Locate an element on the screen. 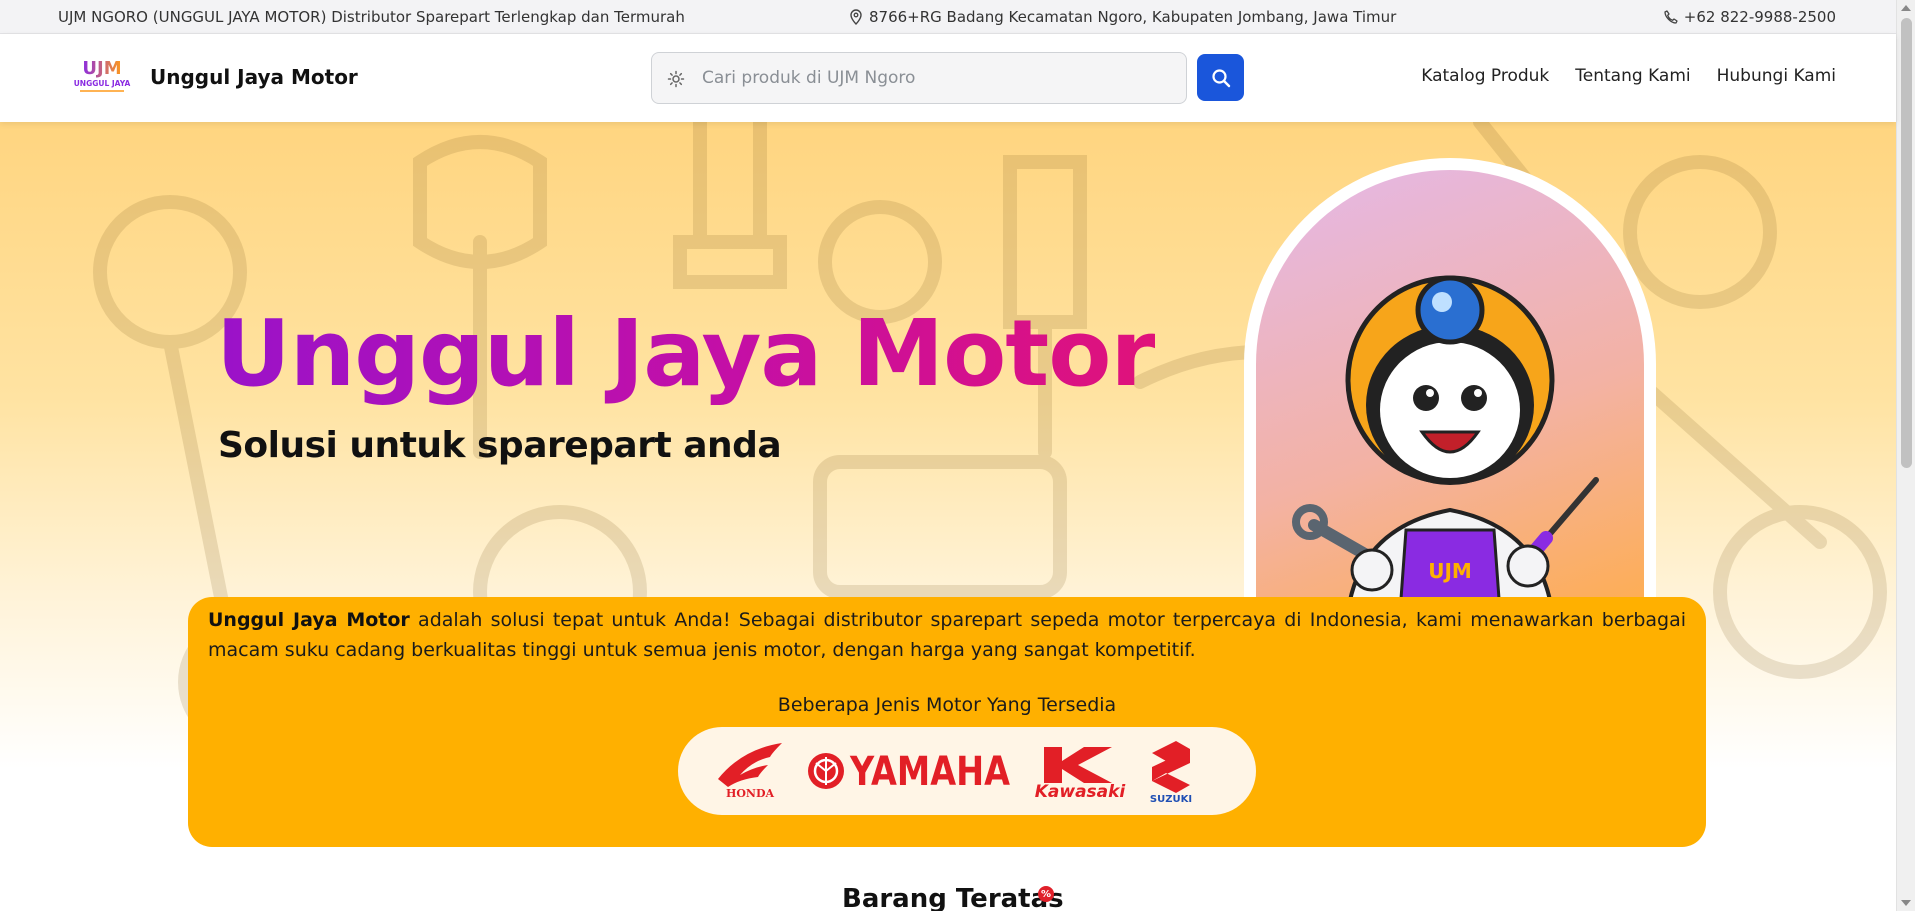 This screenshot has width=1915, height=911. search-button is located at coordinates (1220, 77).